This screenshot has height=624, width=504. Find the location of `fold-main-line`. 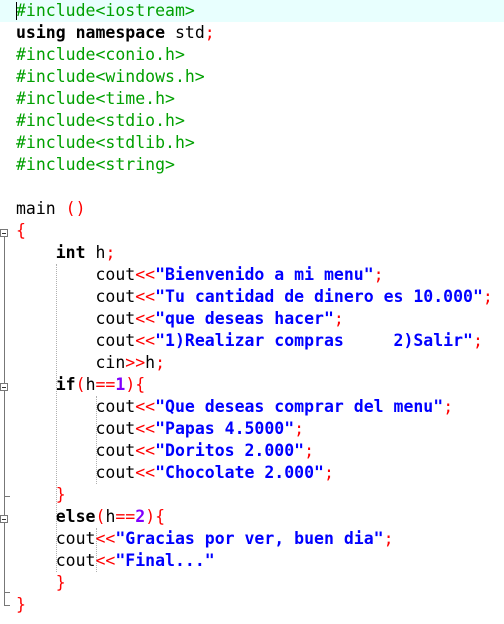

fold-main-line is located at coordinates (4, 421).